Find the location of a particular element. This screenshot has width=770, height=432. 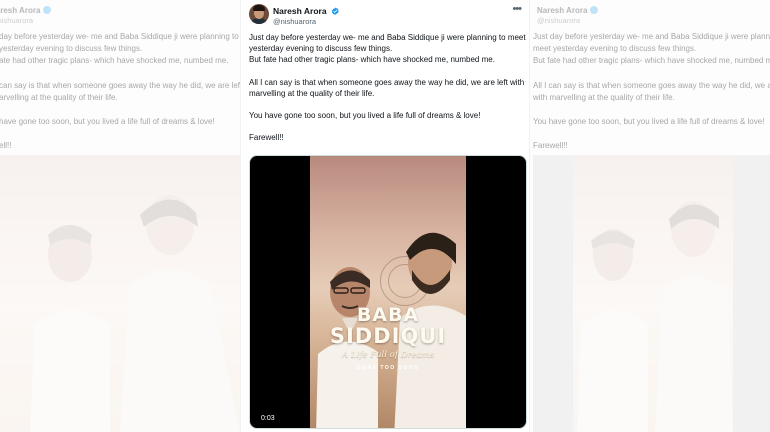

author-name-label: Naresh Arora is located at coordinates (300, 11).